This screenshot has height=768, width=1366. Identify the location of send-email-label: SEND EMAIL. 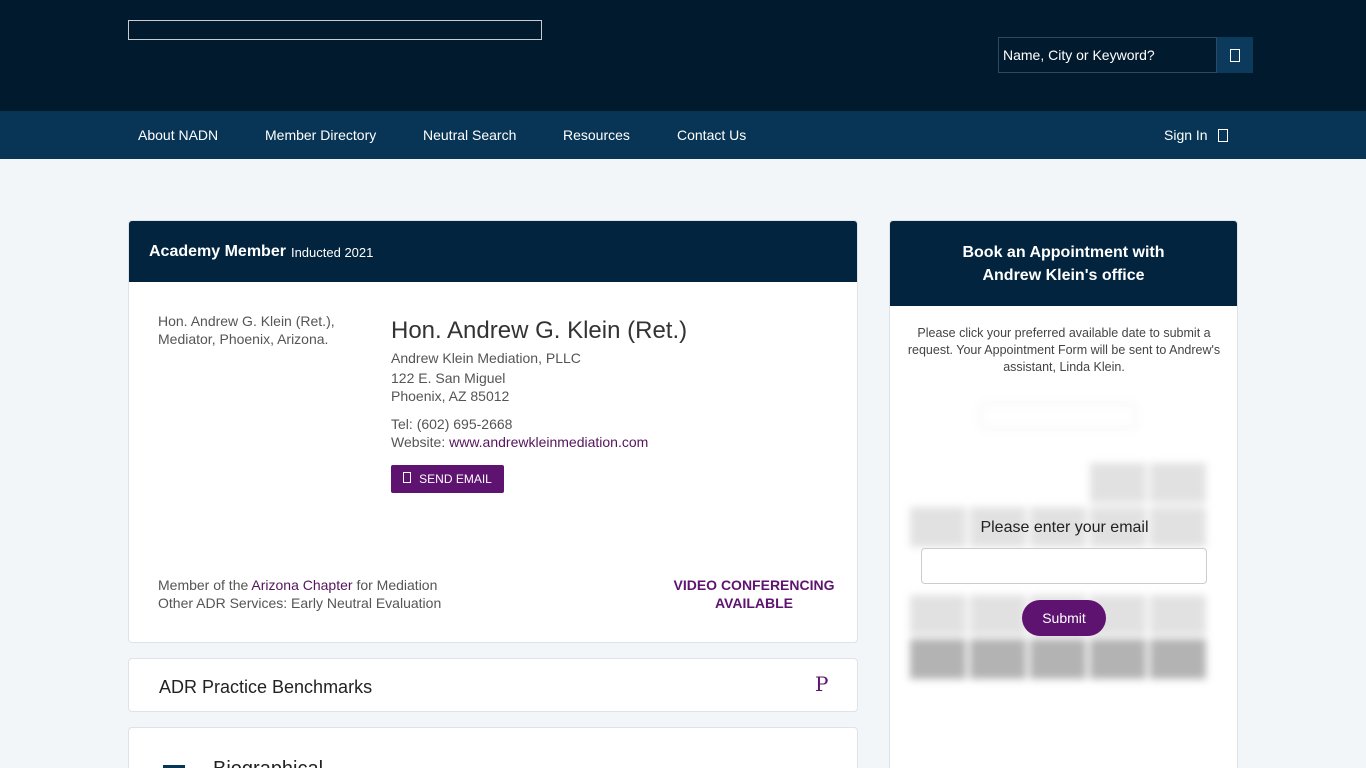
(455, 479).